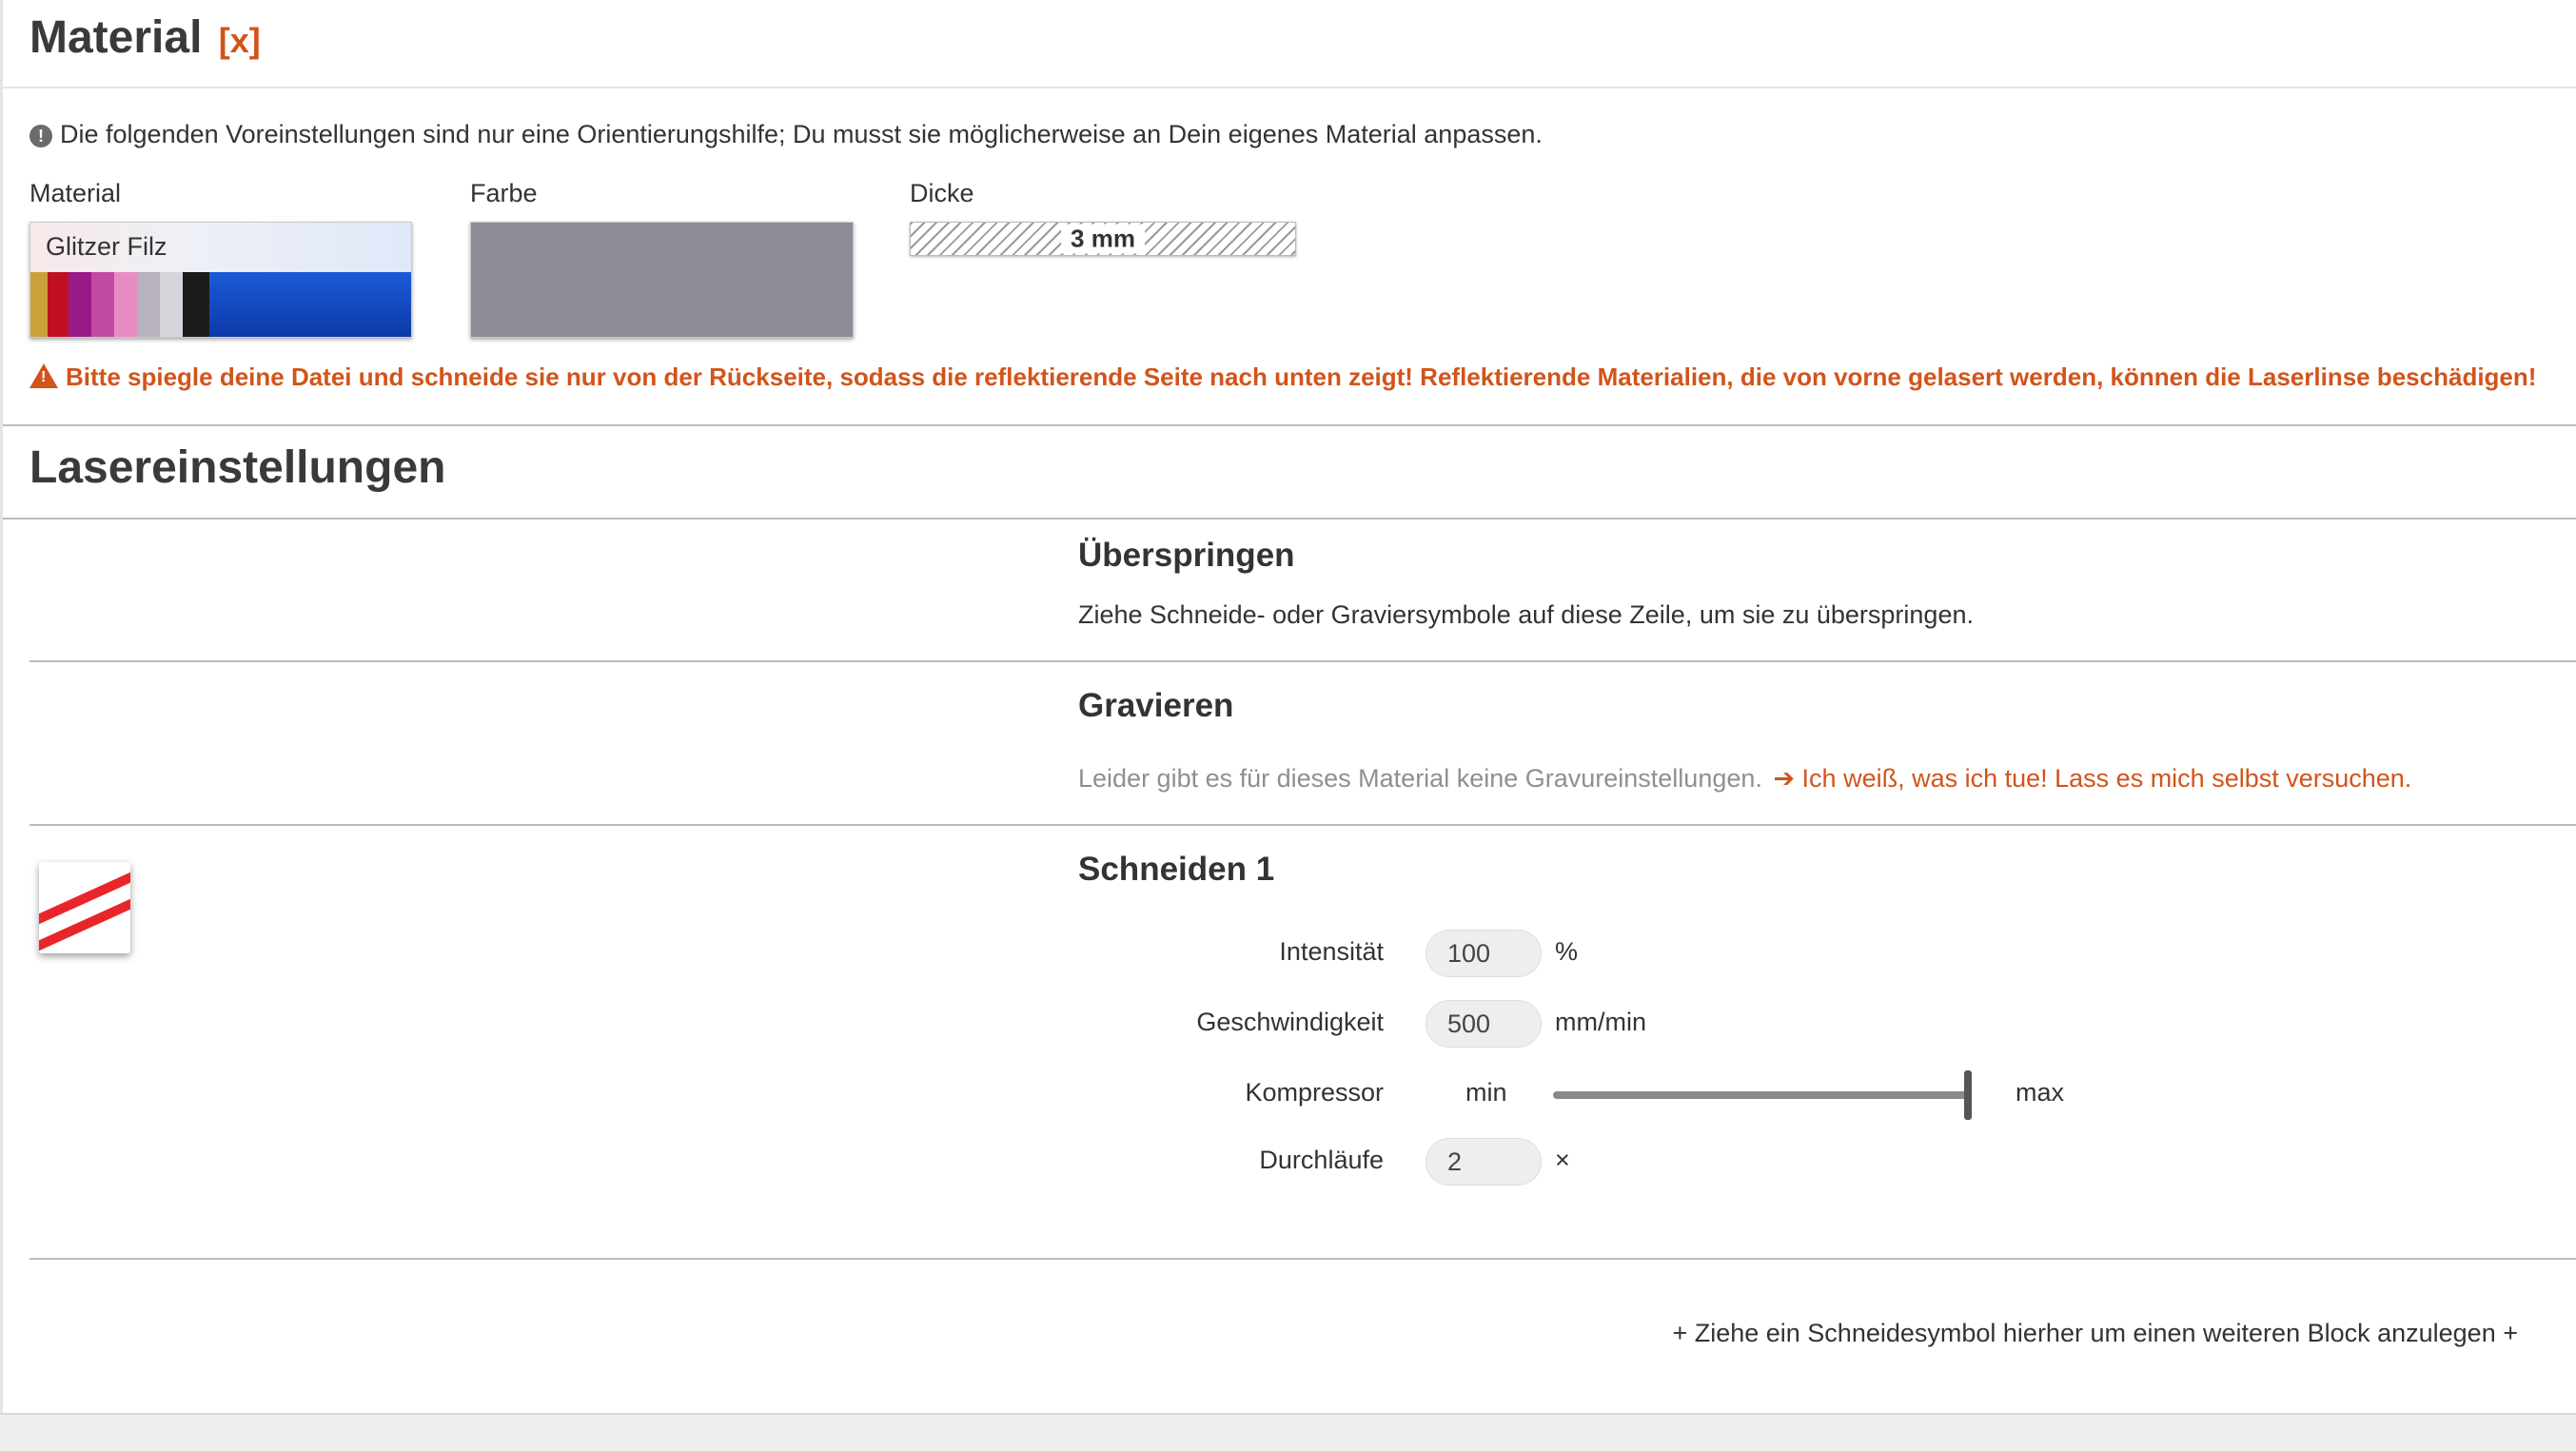  I want to click on bottom-bar, so click(1288, 1432).